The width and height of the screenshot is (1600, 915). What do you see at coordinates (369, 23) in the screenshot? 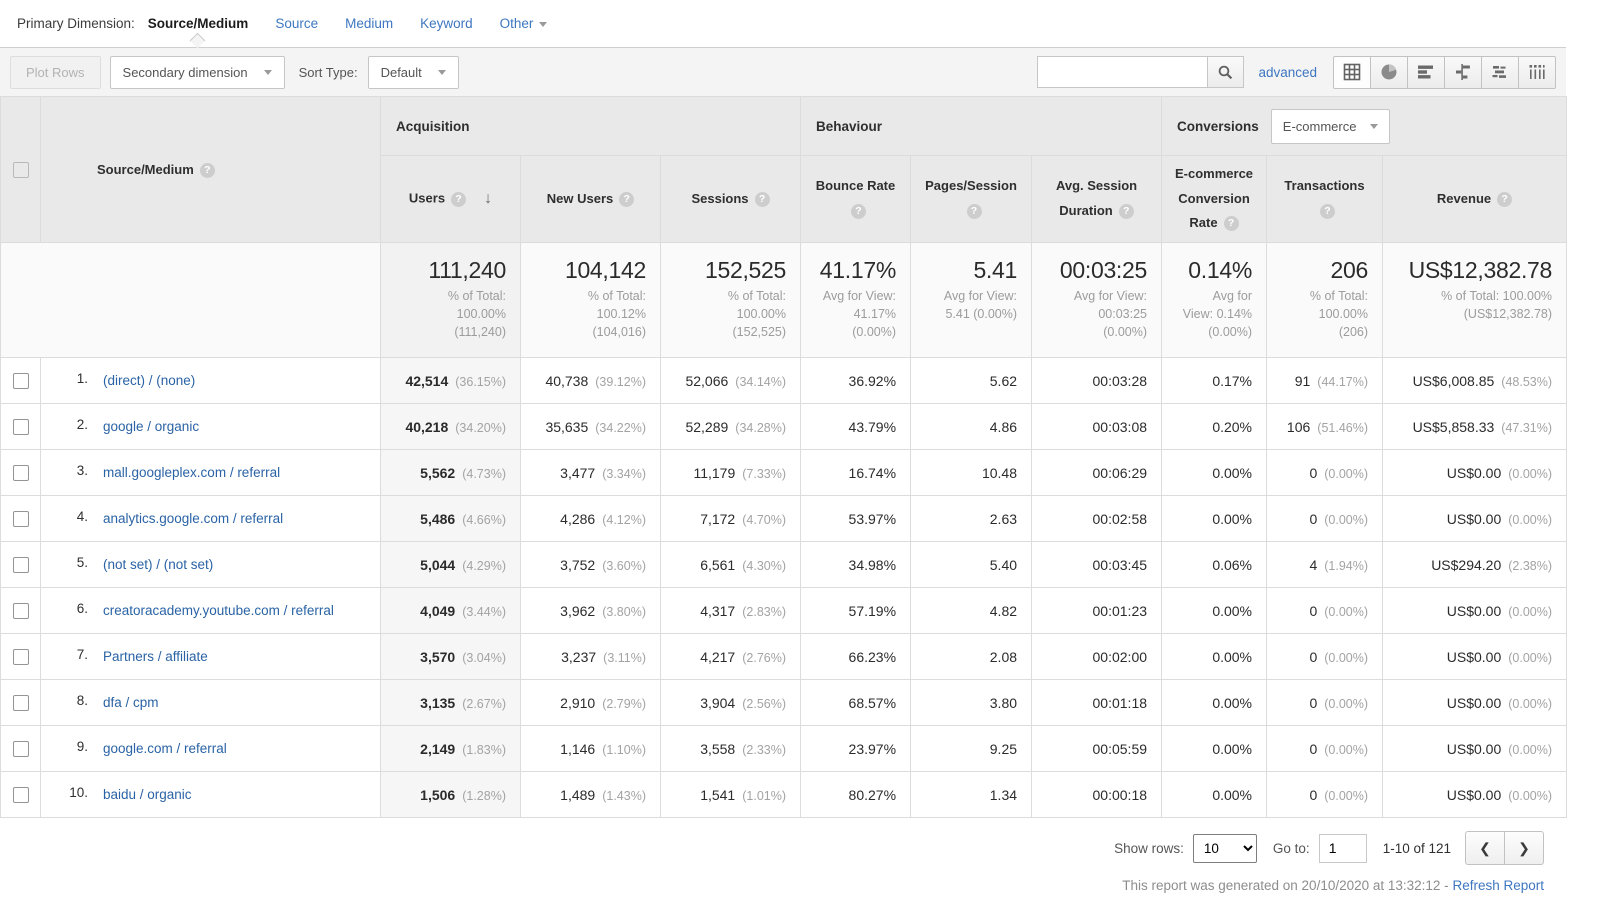
I see `primary-dimension-option-medium: Medium` at bounding box center [369, 23].